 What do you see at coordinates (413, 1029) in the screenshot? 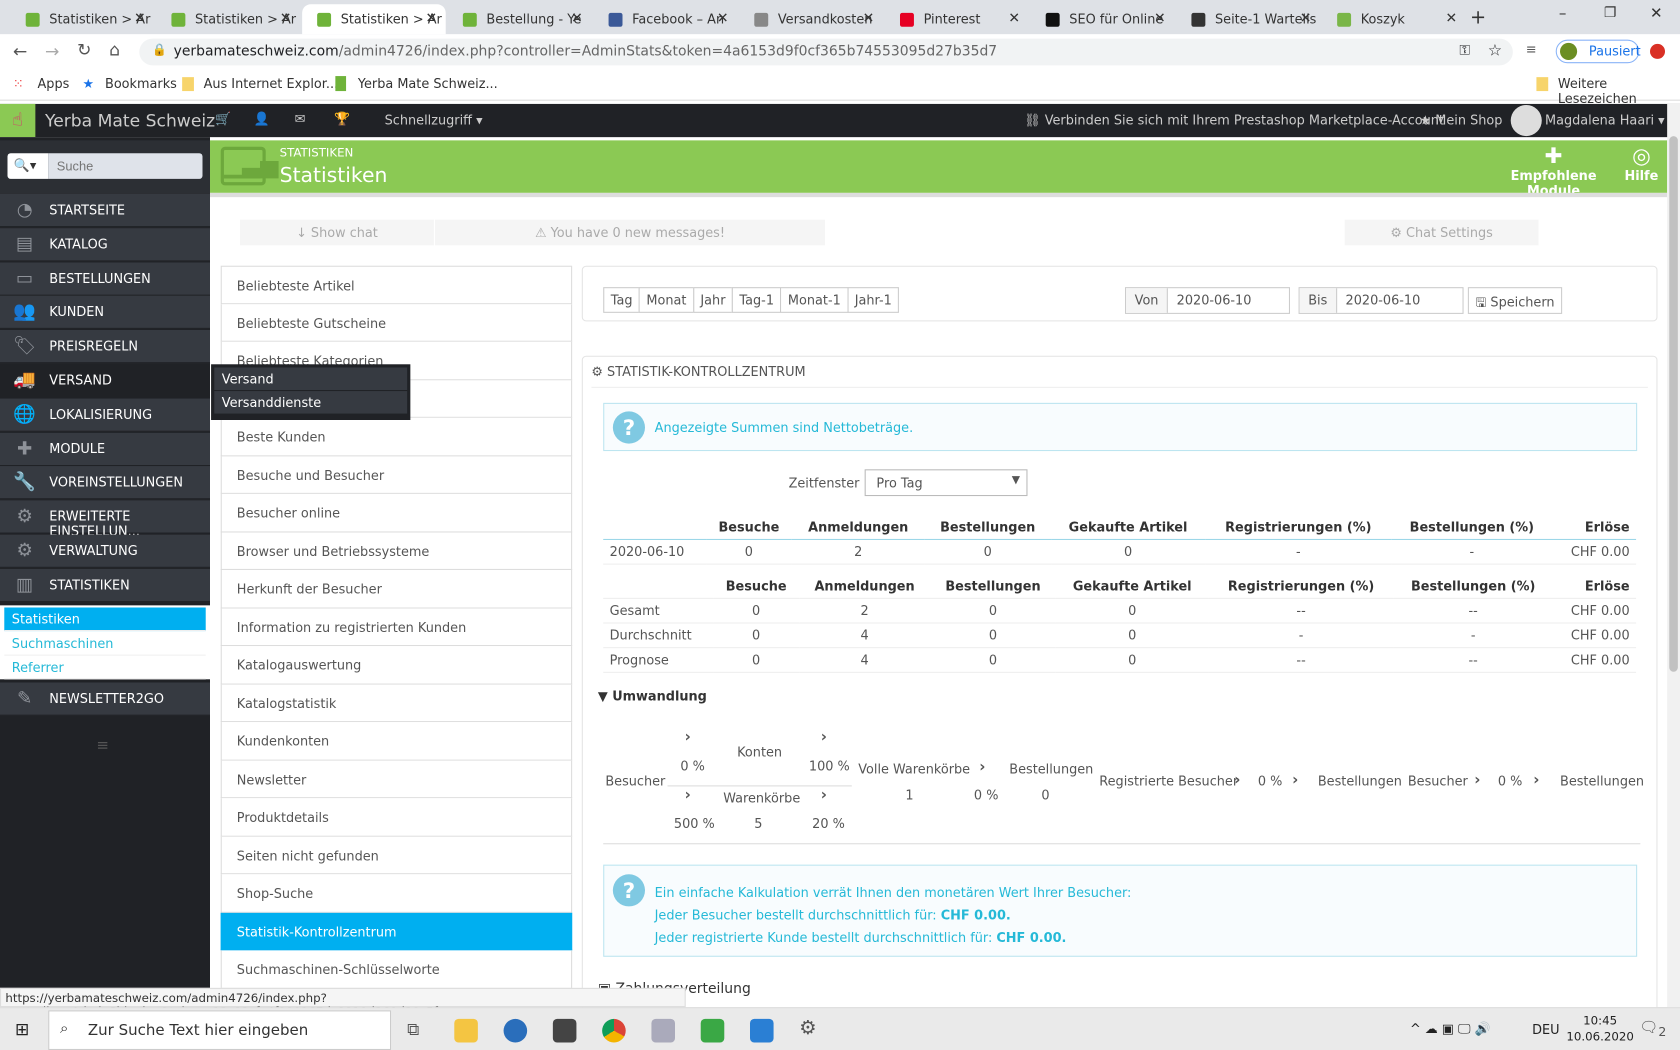
I see `task-view-icon: ⧉` at bounding box center [413, 1029].